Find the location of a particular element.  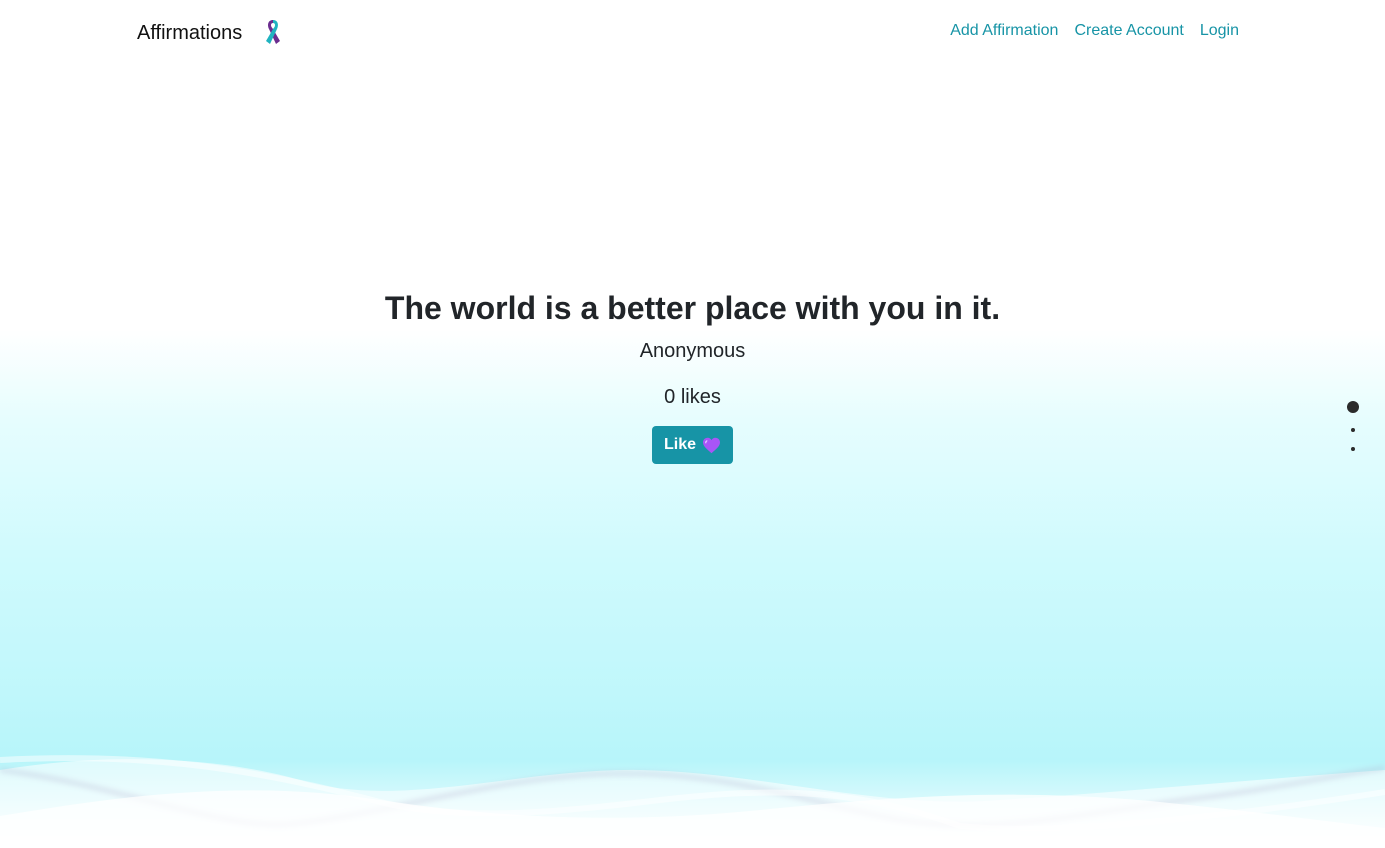

nav-link-add-affirmation: Add Affirmation is located at coordinates (1004, 31).